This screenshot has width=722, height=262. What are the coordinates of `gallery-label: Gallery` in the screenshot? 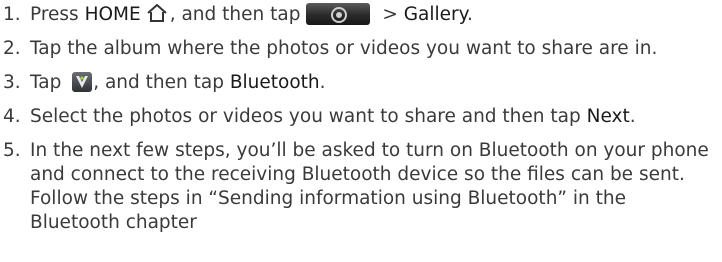 It's located at (435, 14).